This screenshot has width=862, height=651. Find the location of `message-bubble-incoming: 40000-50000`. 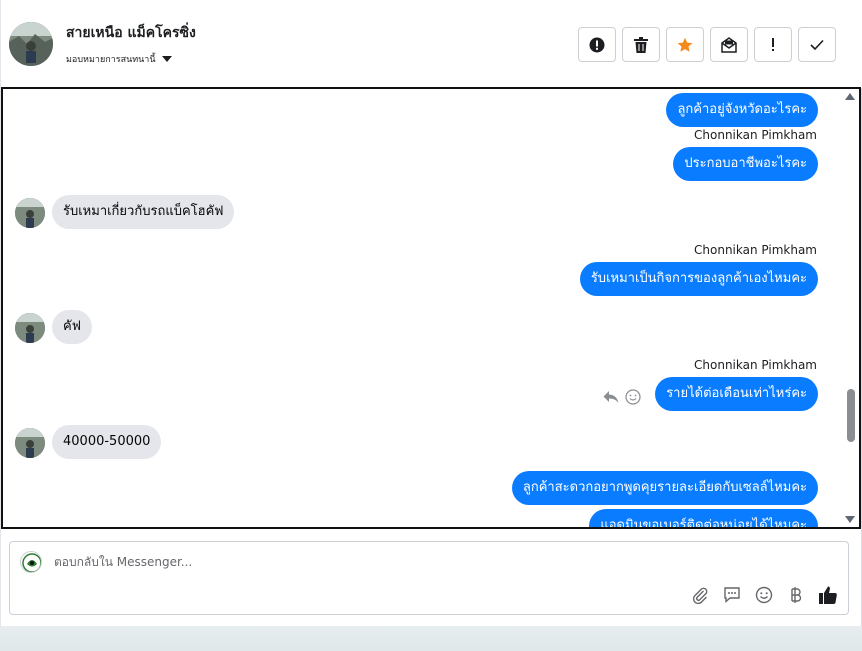

message-bubble-incoming: 40000-50000 is located at coordinates (107, 442).